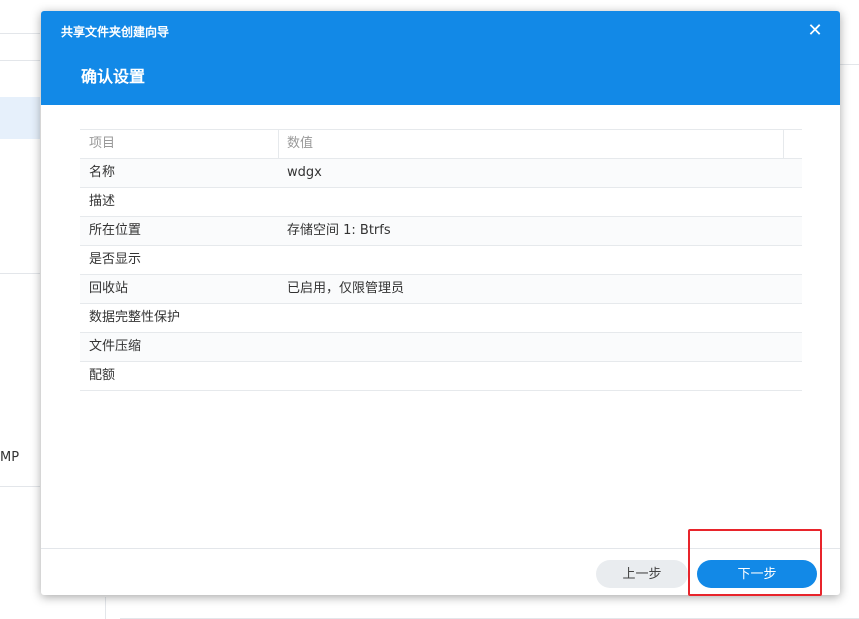 The height and width of the screenshot is (619, 859). What do you see at coordinates (346, 288) in the screenshot?
I see `row-value: 已启用，仅限管理员` at bounding box center [346, 288].